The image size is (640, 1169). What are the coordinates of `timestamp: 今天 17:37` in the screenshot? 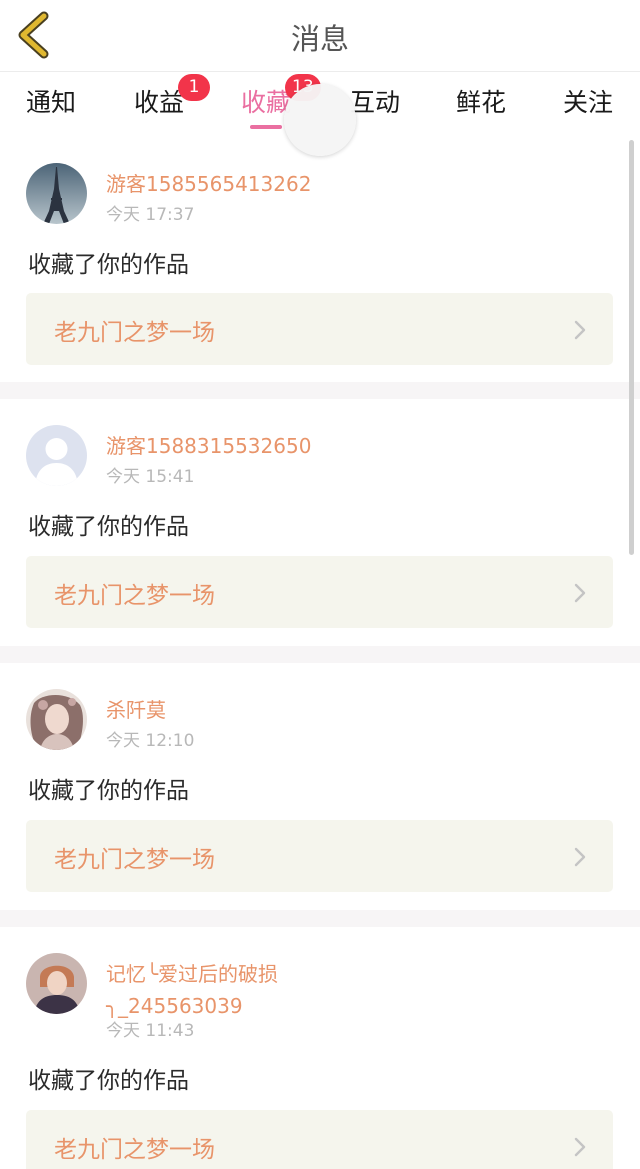 It's located at (150, 215).